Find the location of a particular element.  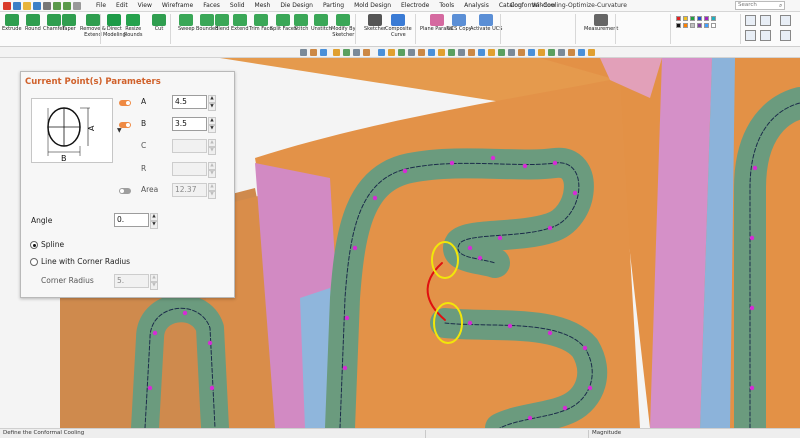

measurement-button: Measurement is located at coordinates (601, 23).